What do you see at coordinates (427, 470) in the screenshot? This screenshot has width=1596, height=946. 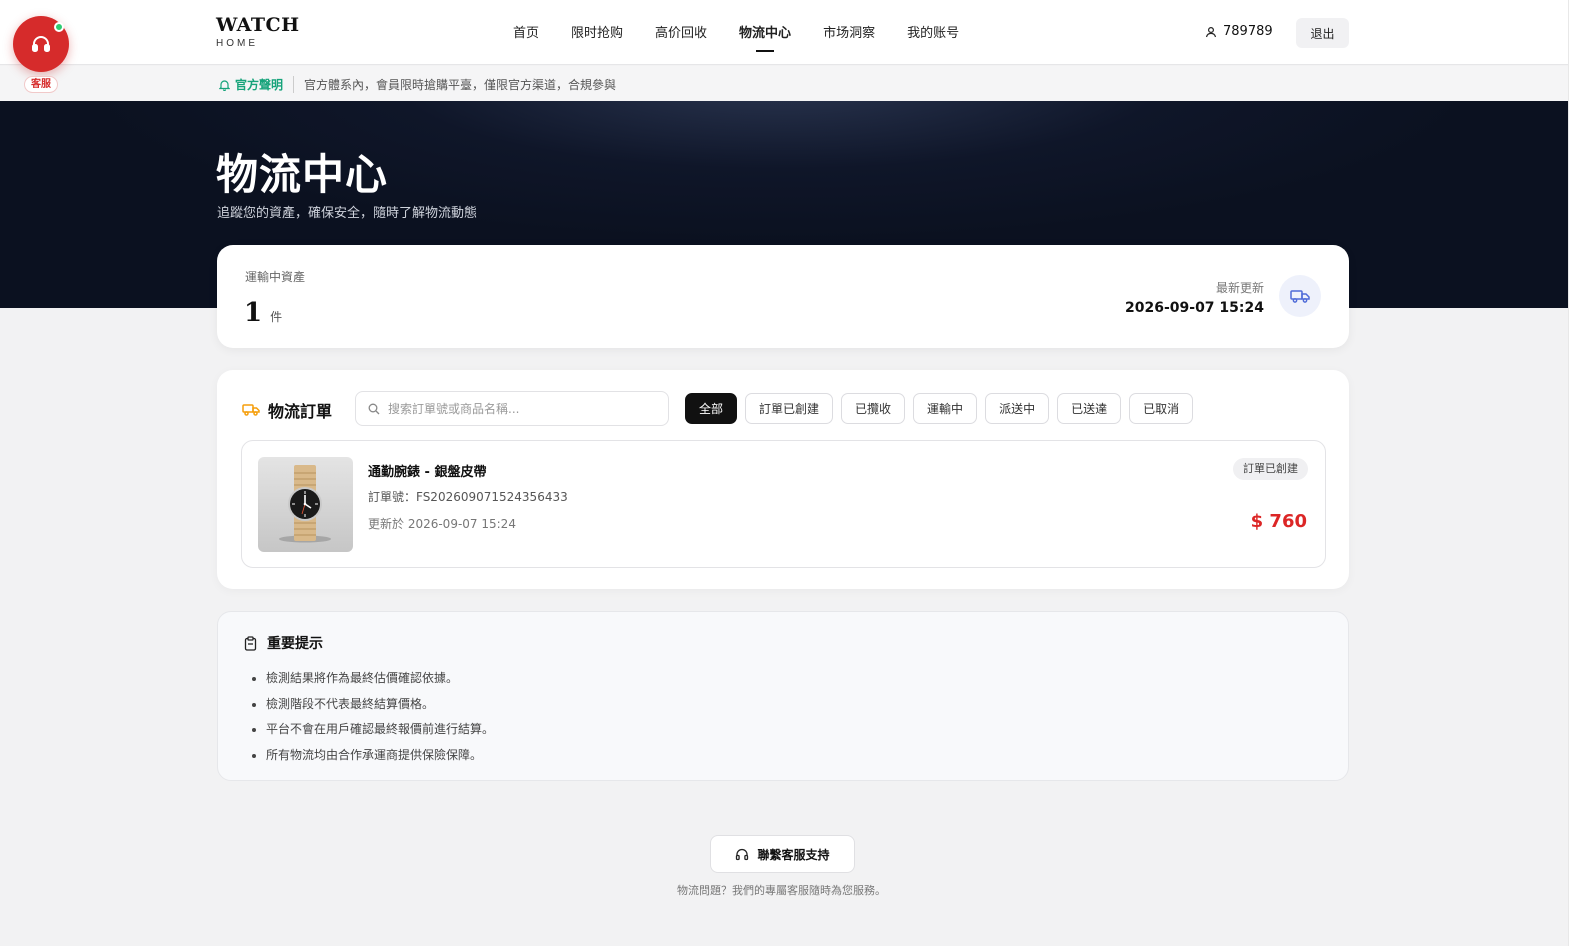 I see `product-name: 通勤腕錶 - 銀盤皮帶` at bounding box center [427, 470].